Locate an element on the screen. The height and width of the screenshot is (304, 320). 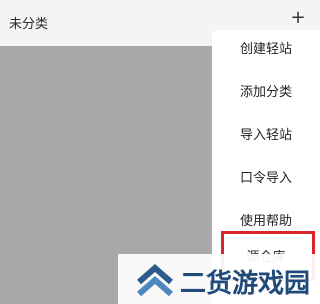
menu-item-add-category: 添加分类 is located at coordinates (266, 93).